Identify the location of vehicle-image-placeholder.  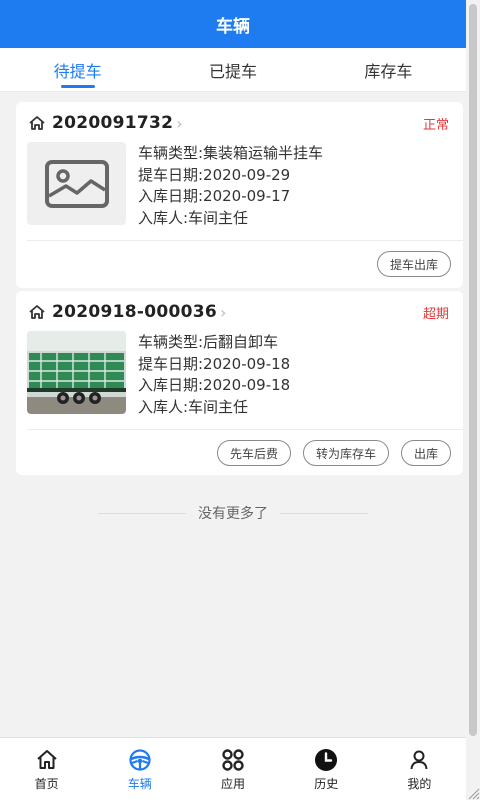
(76, 183).